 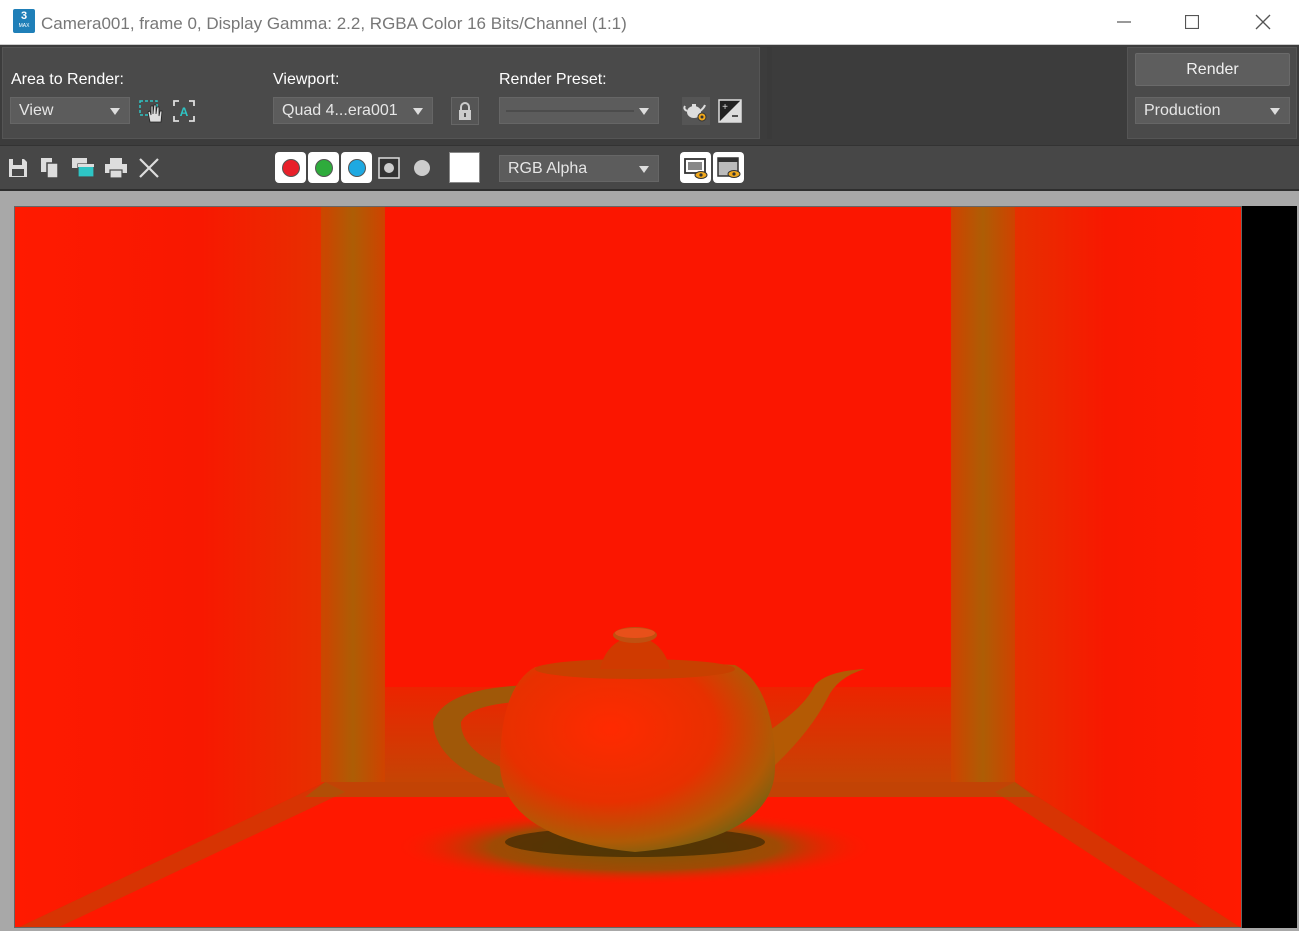 I want to click on green-channel-icon, so click(x=323, y=167).